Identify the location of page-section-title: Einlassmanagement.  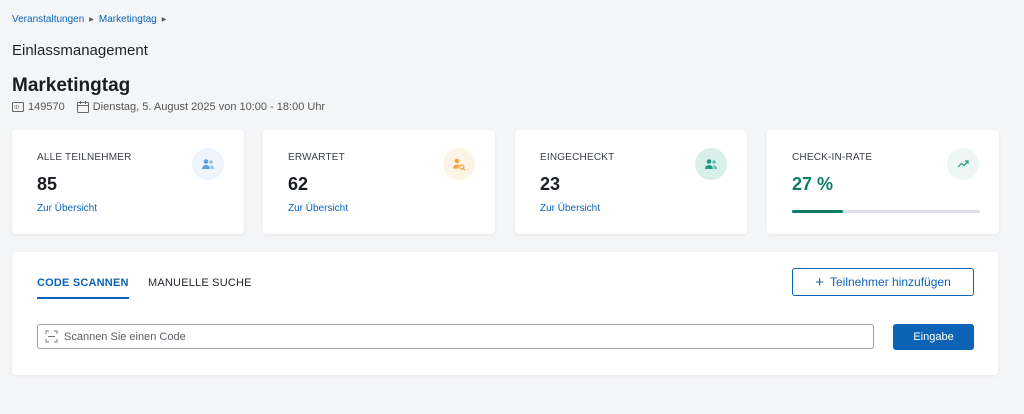
(80, 50).